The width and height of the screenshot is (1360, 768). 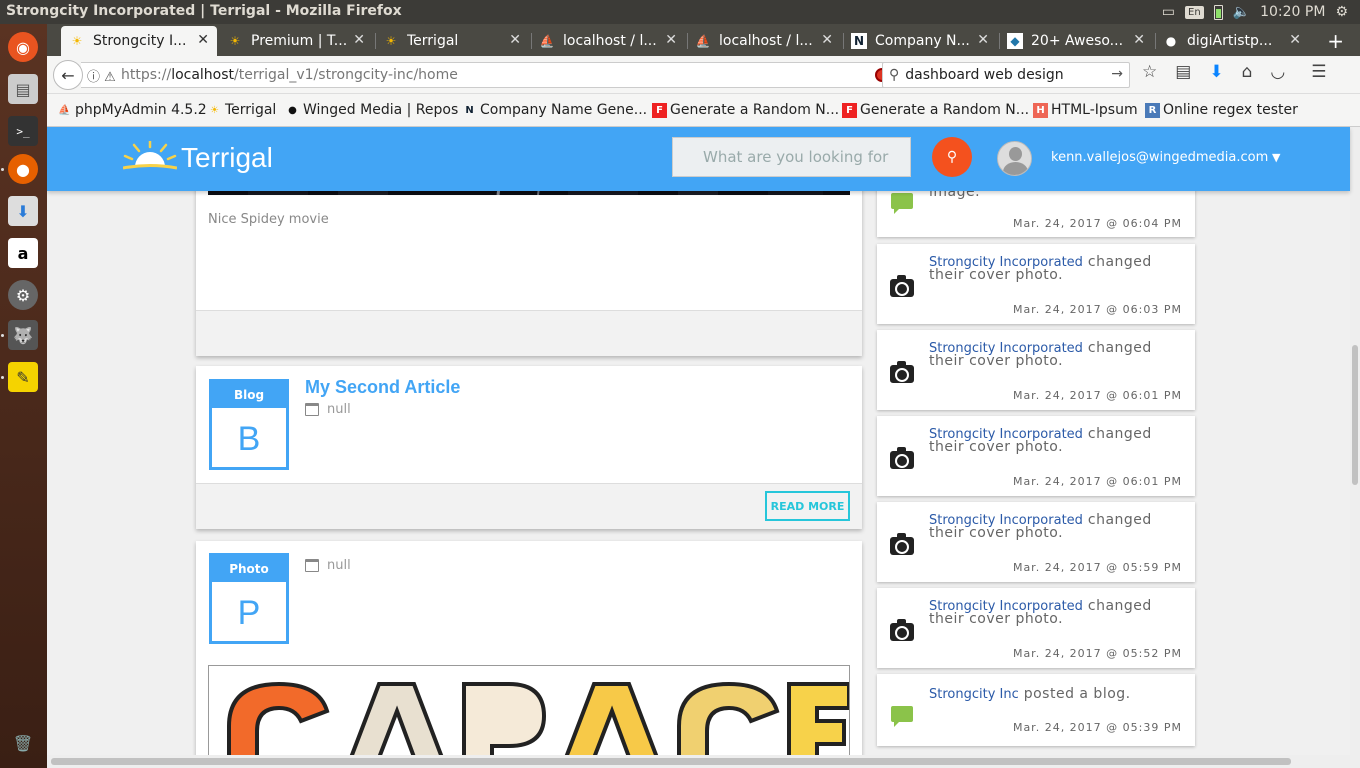 What do you see at coordinates (1006, 75) in the screenshot?
I see `search-bar: ⚲ dashboard web design →` at bounding box center [1006, 75].